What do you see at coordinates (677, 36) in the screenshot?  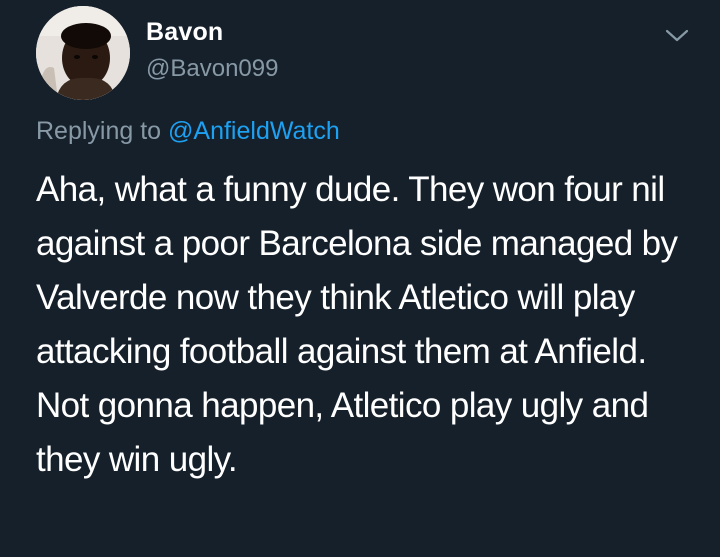 I see `chevron-down-icon` at bounding box center [677, 36].